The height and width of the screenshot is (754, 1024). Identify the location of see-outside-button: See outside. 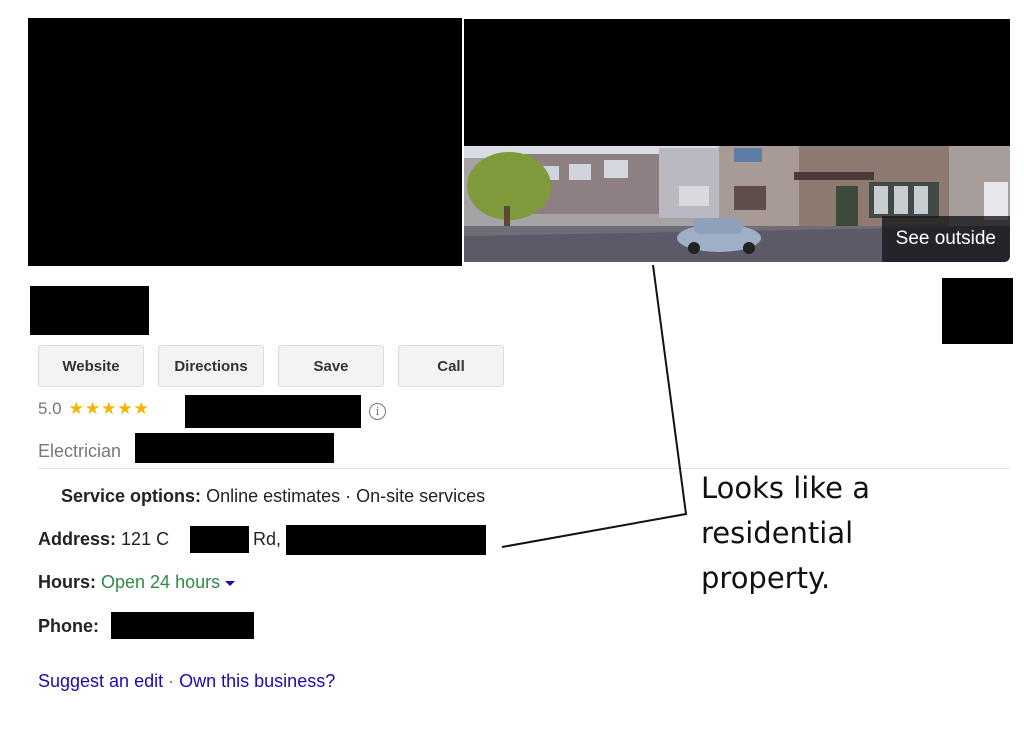
(945, 239).